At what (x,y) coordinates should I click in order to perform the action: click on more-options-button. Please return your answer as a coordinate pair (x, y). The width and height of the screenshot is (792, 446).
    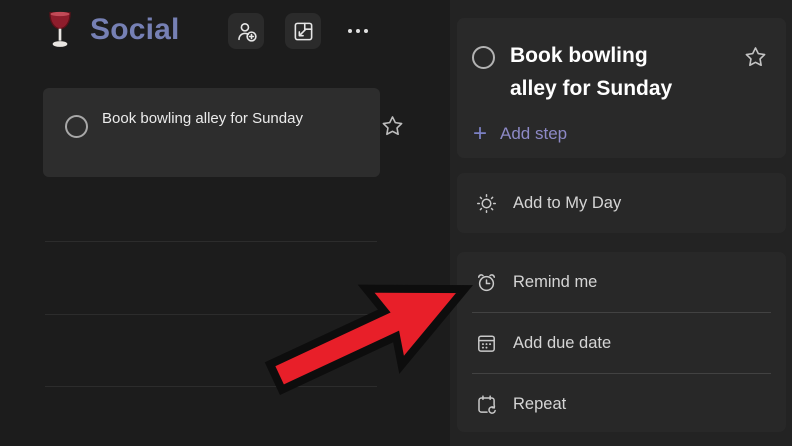
    Looking at the image, I should click on (358, 31).